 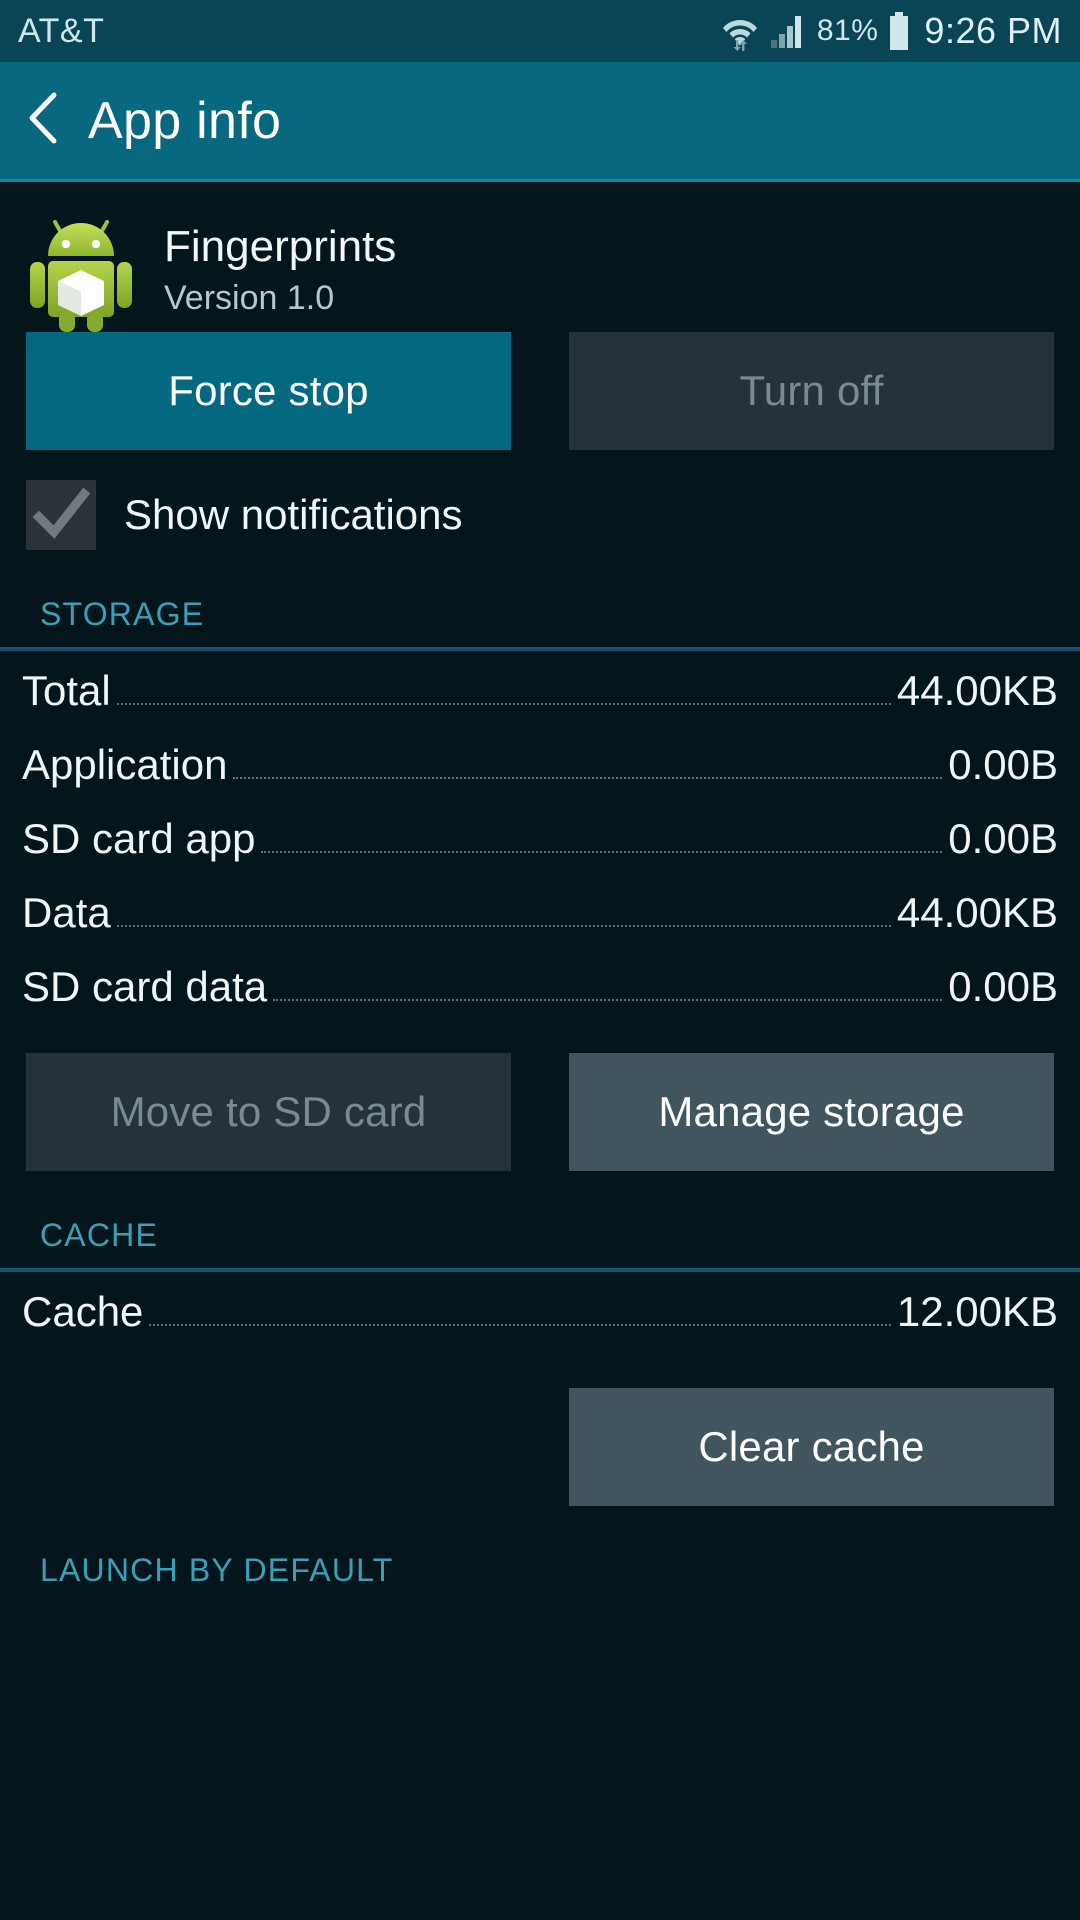 What do you see at coordinates (540, 31) in the screenshot?
I see `status-bar: AT&T 81% 9:26 PM` at bounding box center [540, 31].